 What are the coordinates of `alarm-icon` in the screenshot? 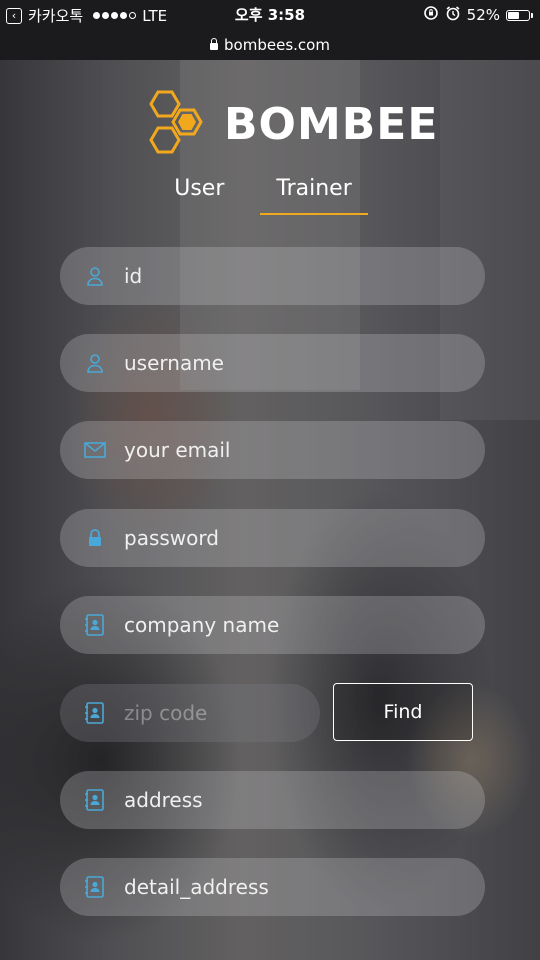 It's located at (453, 15).